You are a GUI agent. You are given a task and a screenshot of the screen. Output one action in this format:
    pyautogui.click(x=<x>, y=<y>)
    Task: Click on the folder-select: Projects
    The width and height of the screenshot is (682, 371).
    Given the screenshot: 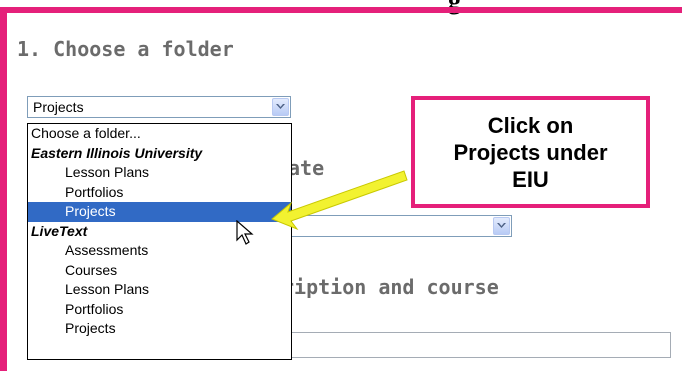 What is the action you would take?
    pyautogui.click(x=159, y=107)
    